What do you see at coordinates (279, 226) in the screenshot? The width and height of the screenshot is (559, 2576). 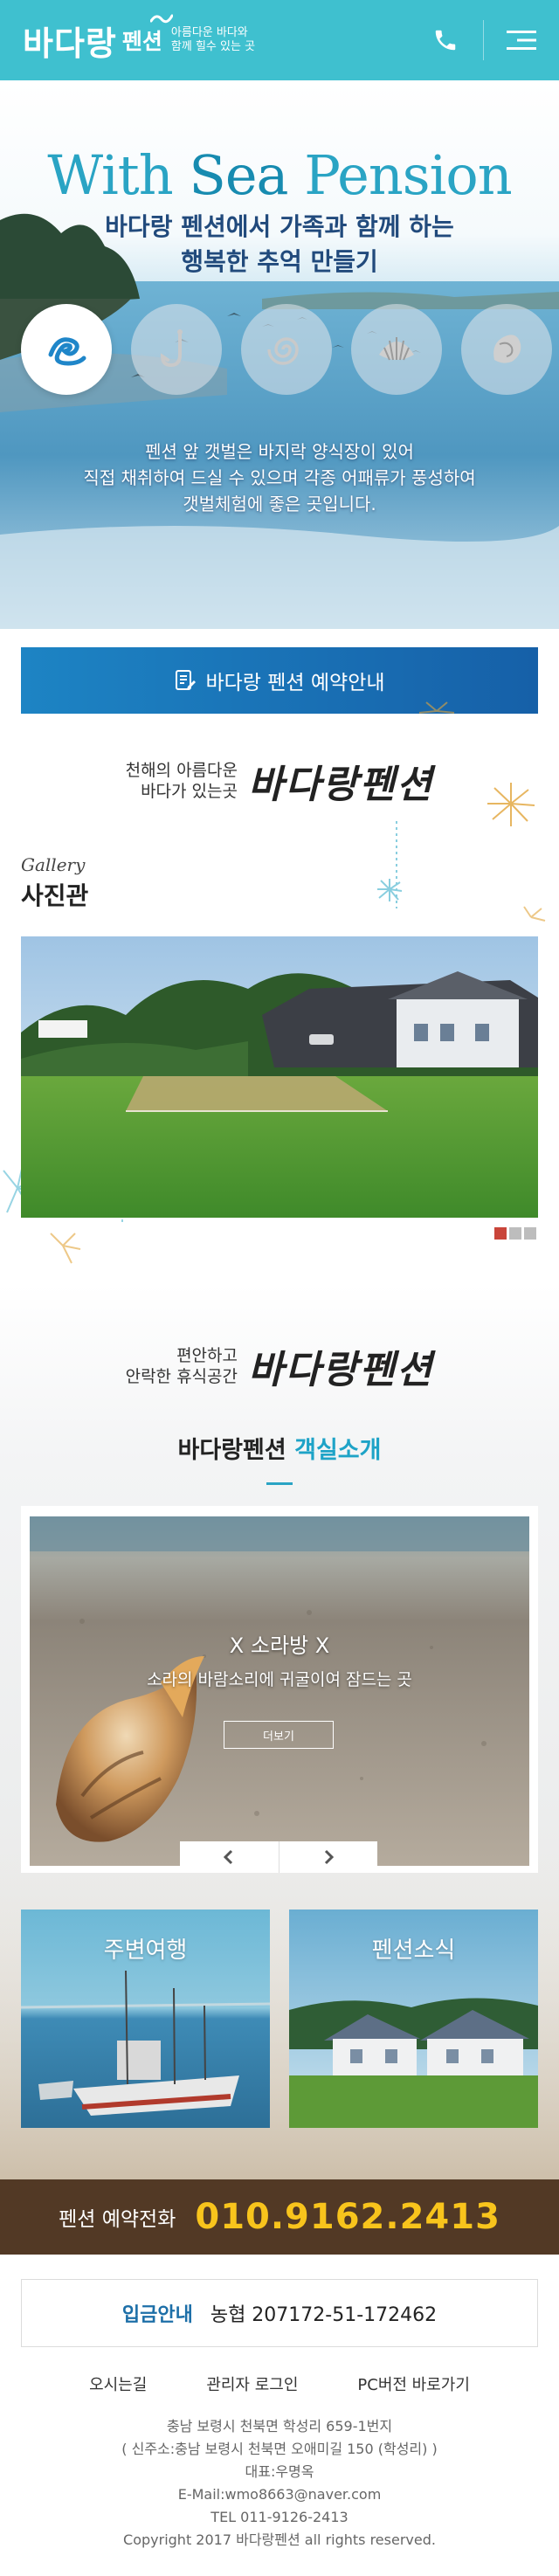 I see `hero-subtitle-line1: 바다랑 펜션에서 가족과 함께 하는` at bounding box center [279, 226].